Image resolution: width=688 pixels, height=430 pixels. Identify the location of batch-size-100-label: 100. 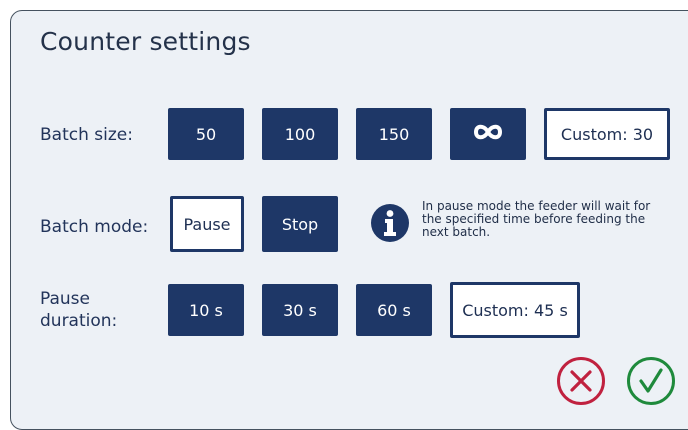
(300, 134).